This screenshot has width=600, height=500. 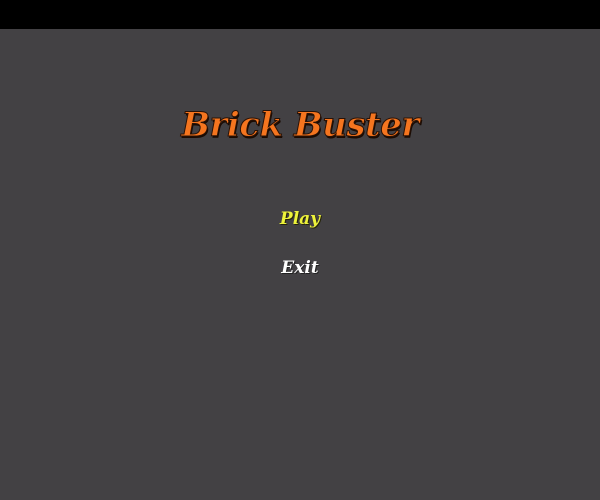 What do you see at coordinates (300, 268) in the screenshot?
I see `menu-item-exit: Exit` at bounding box center [300, 268].